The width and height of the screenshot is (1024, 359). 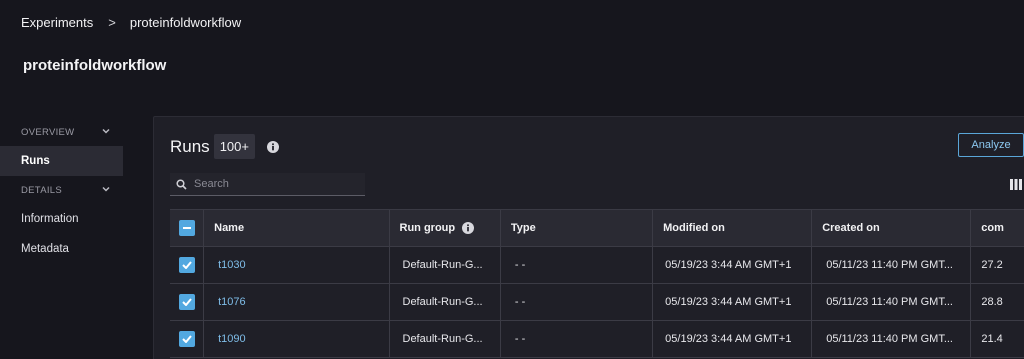 What do you see at coordinates (992, 339) in the screenshot?
I see `com-cell: 21.4` at bounding box center [992, 339].